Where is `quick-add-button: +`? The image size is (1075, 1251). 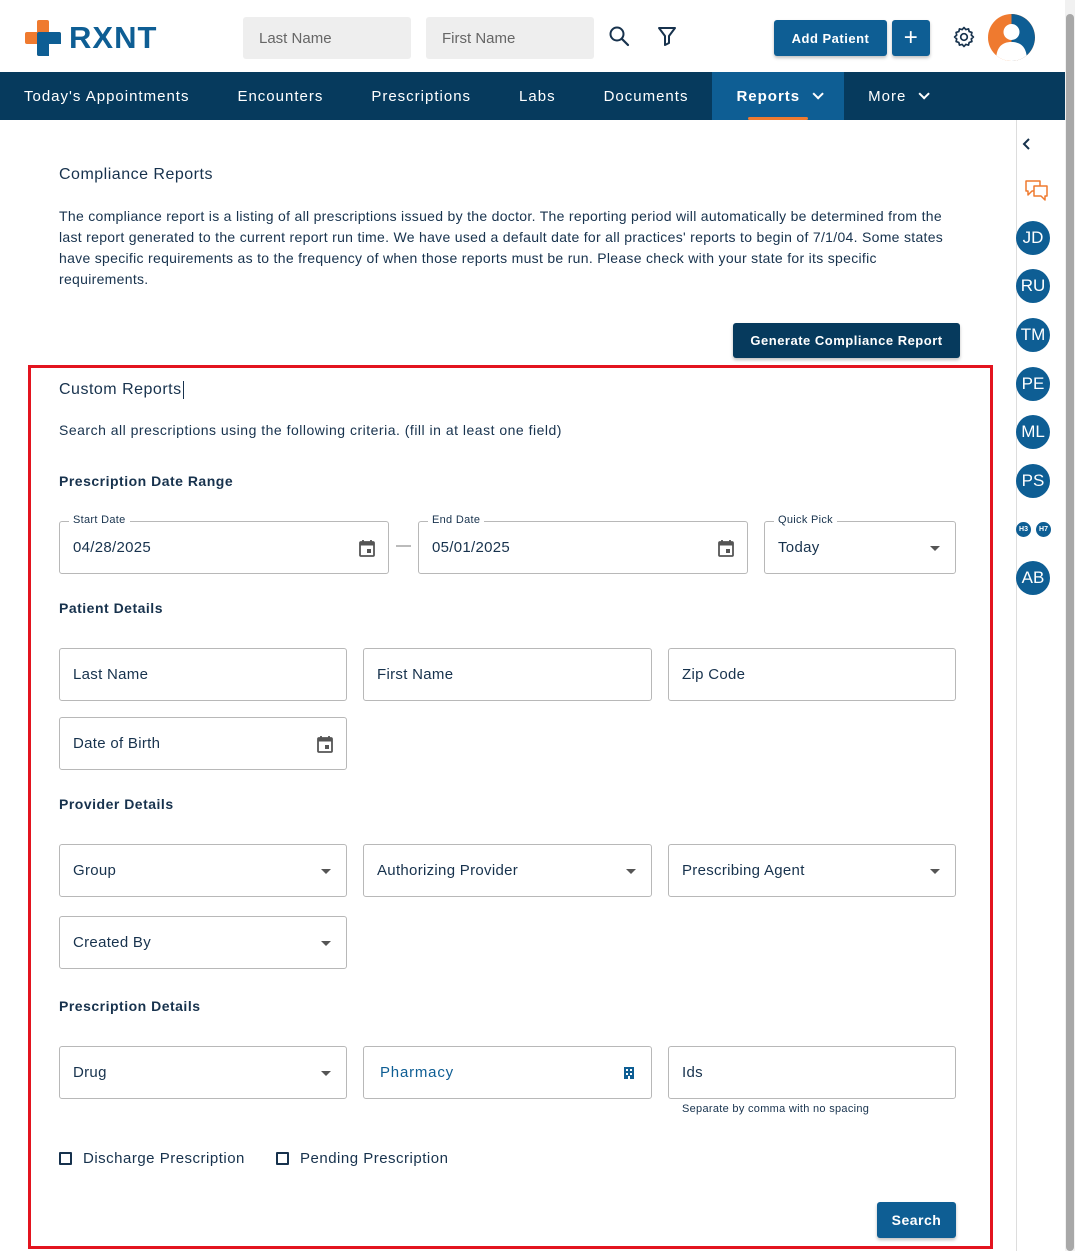
quick-add-button: + is located at coordinates (911, 38).